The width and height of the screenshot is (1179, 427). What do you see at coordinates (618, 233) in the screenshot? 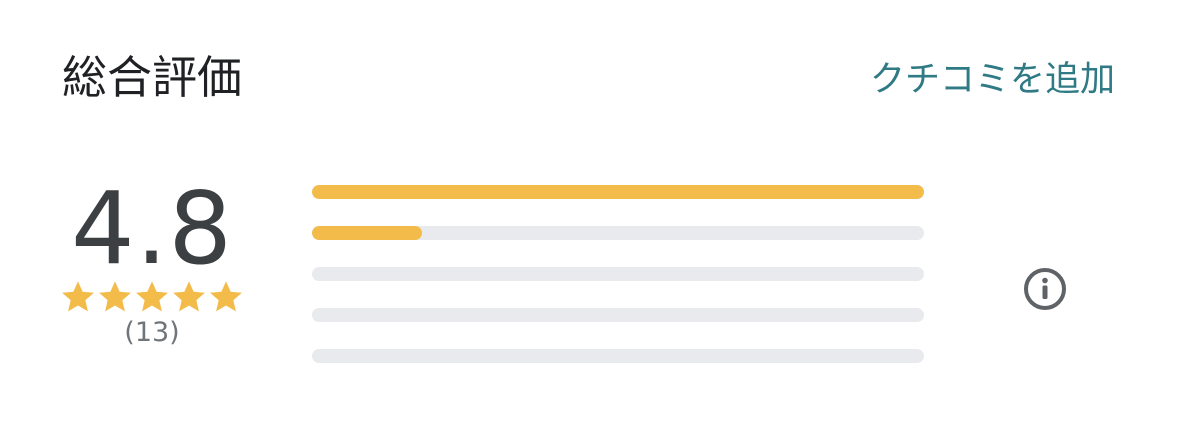
I see `rating-bar-4-star` at bounding box center [618, 233].